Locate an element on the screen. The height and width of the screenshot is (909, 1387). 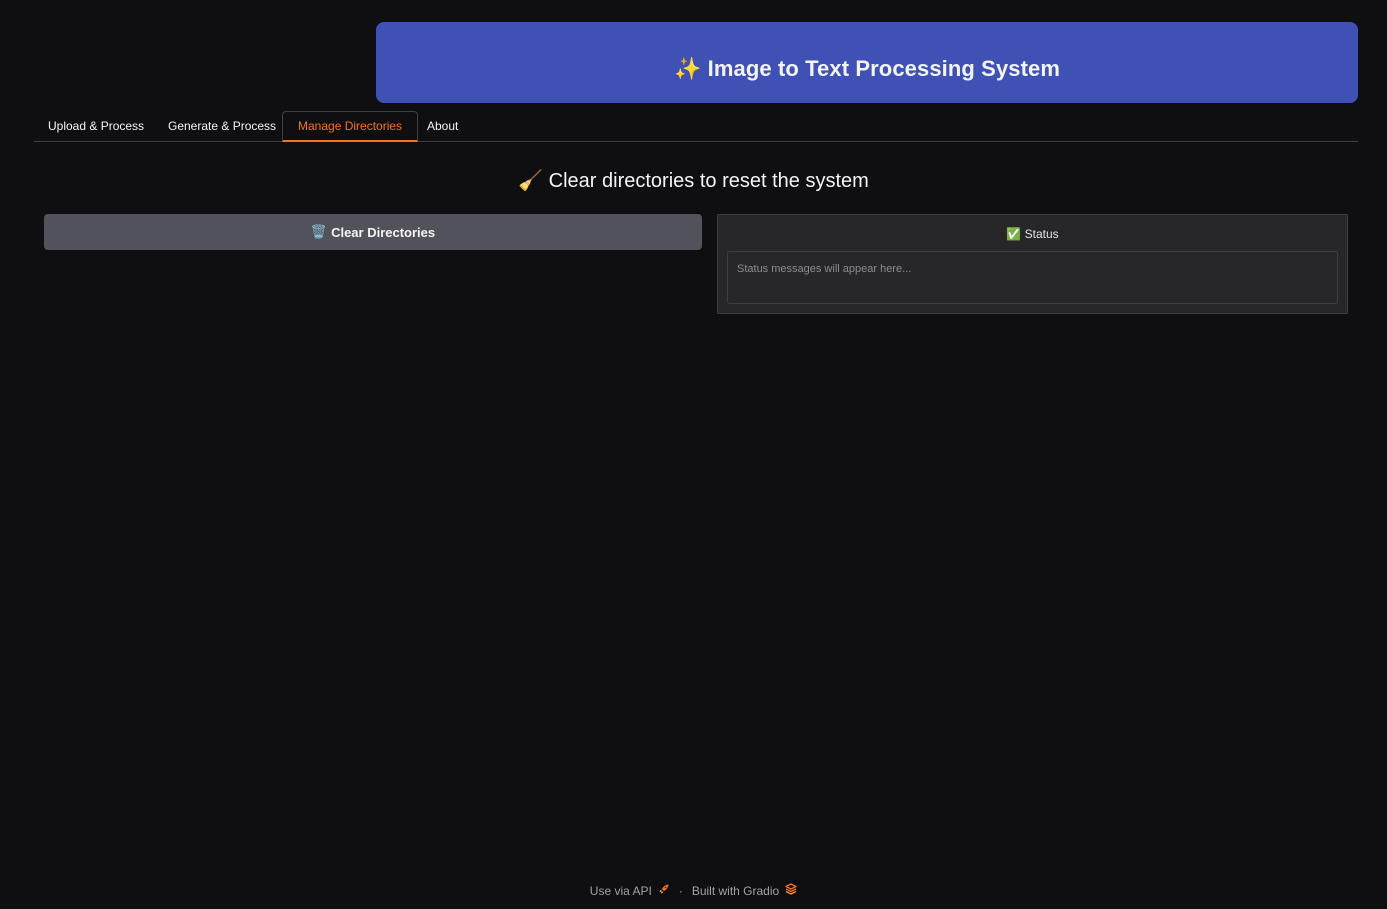
tab-upload-process: Upload & Process is located at coordinates (96, 126).